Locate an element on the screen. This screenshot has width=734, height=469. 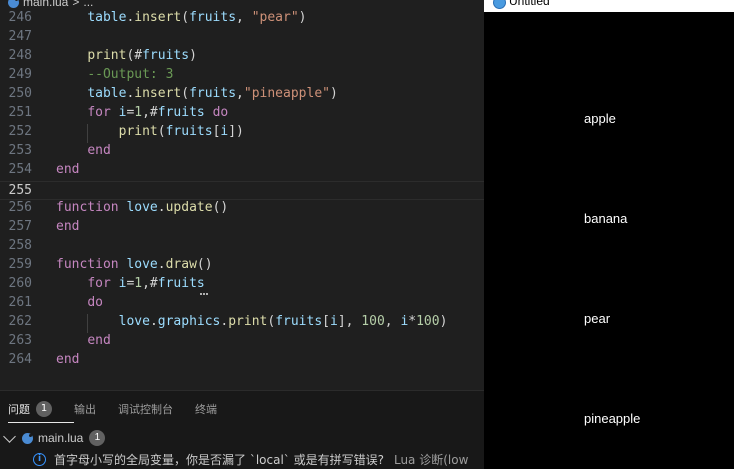
code-text: print(fruits[i]) is located at coordinates (181, 131).